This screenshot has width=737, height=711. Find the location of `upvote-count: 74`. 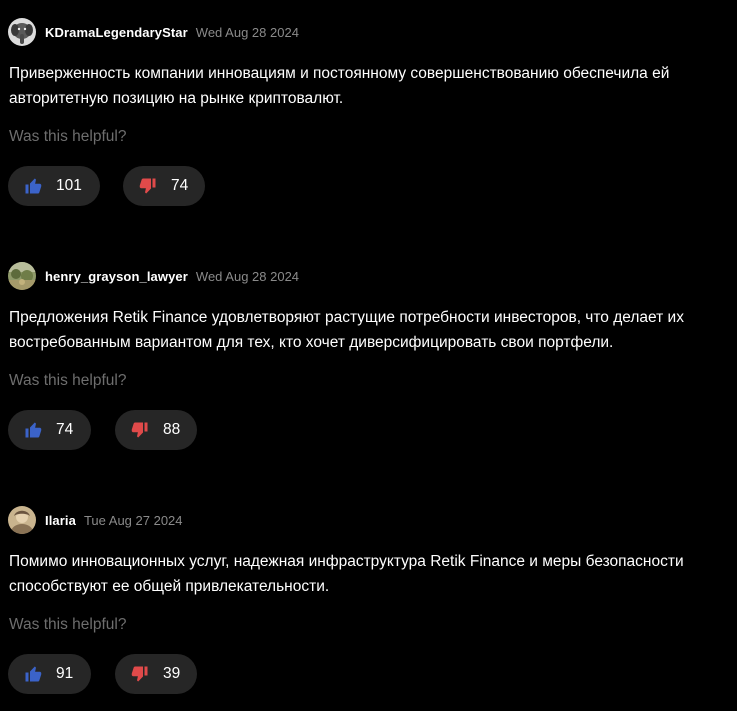

upvote-count: 74 is located at coordinates (65, 429).